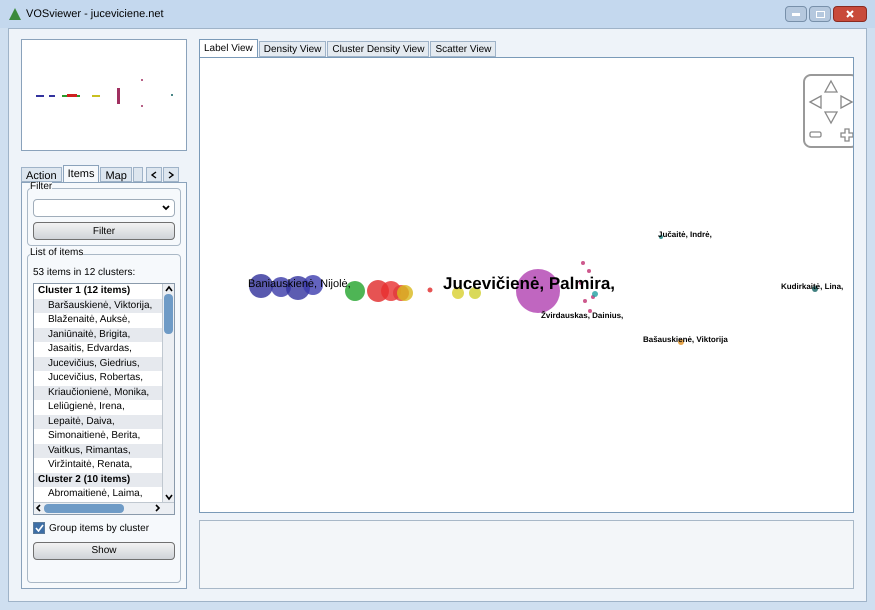 The image size is (875, 610). I want to click on list-item: Kriaučionienė, Monika,, so click(98, 393).